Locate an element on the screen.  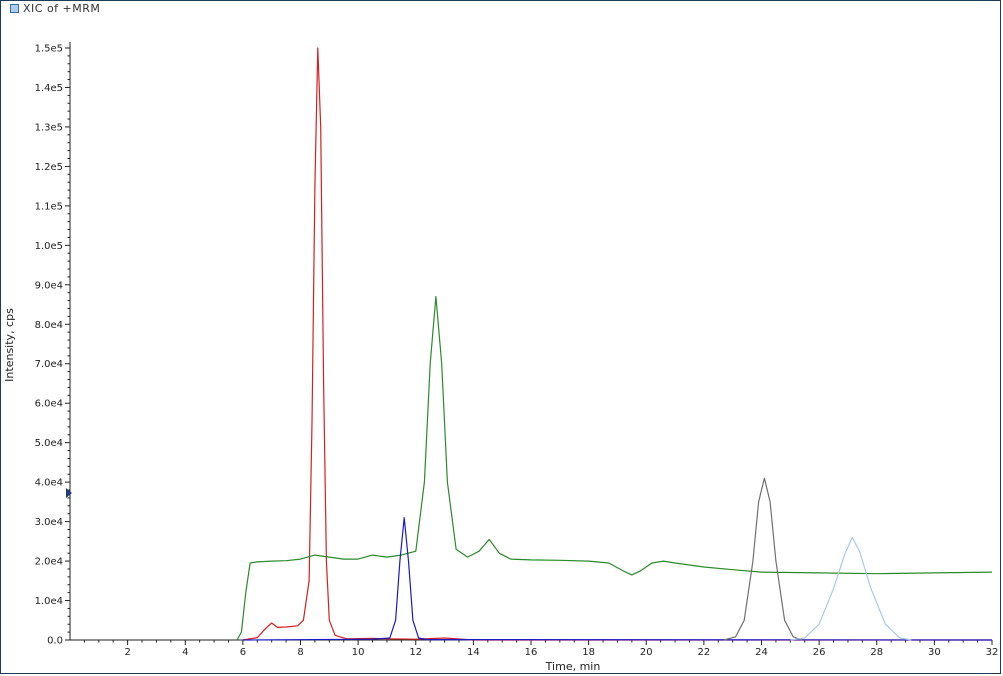
x-tick-label: 6 is located at coordinates (243, 652).